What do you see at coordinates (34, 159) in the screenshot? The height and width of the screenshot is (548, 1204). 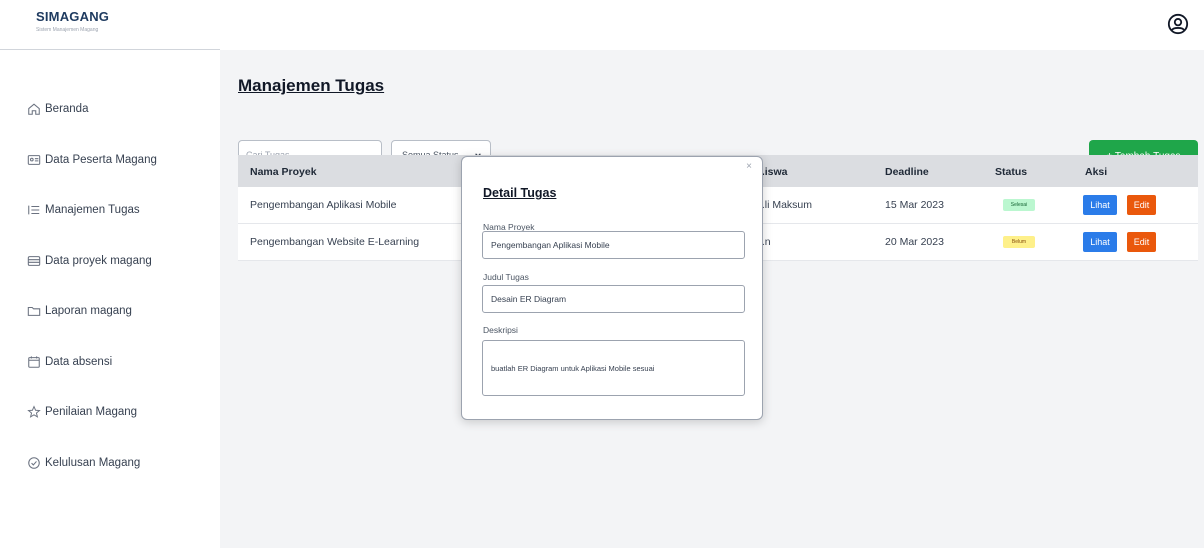 I see `id-card-icon` at bounding box center [34, 159].